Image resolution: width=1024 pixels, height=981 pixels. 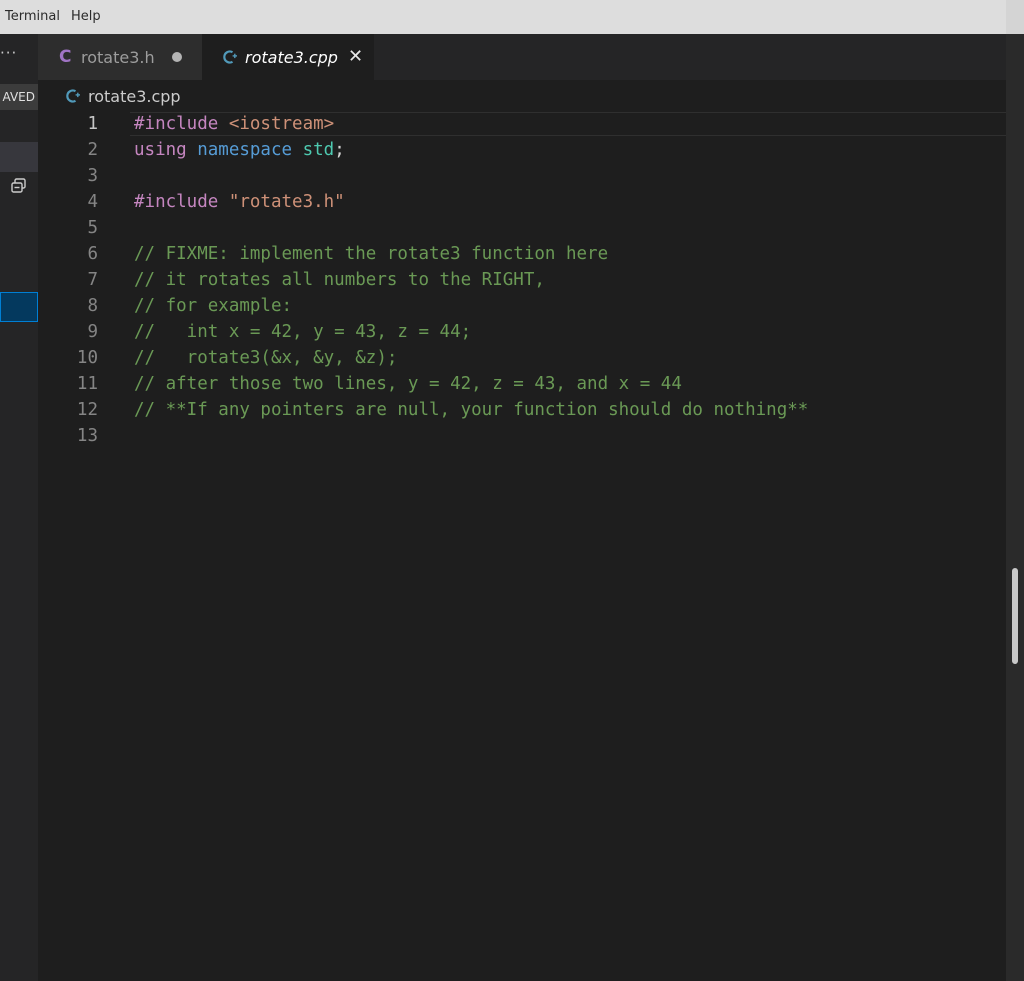 I want to click on line-number: 5, so click(x=92, y=228).